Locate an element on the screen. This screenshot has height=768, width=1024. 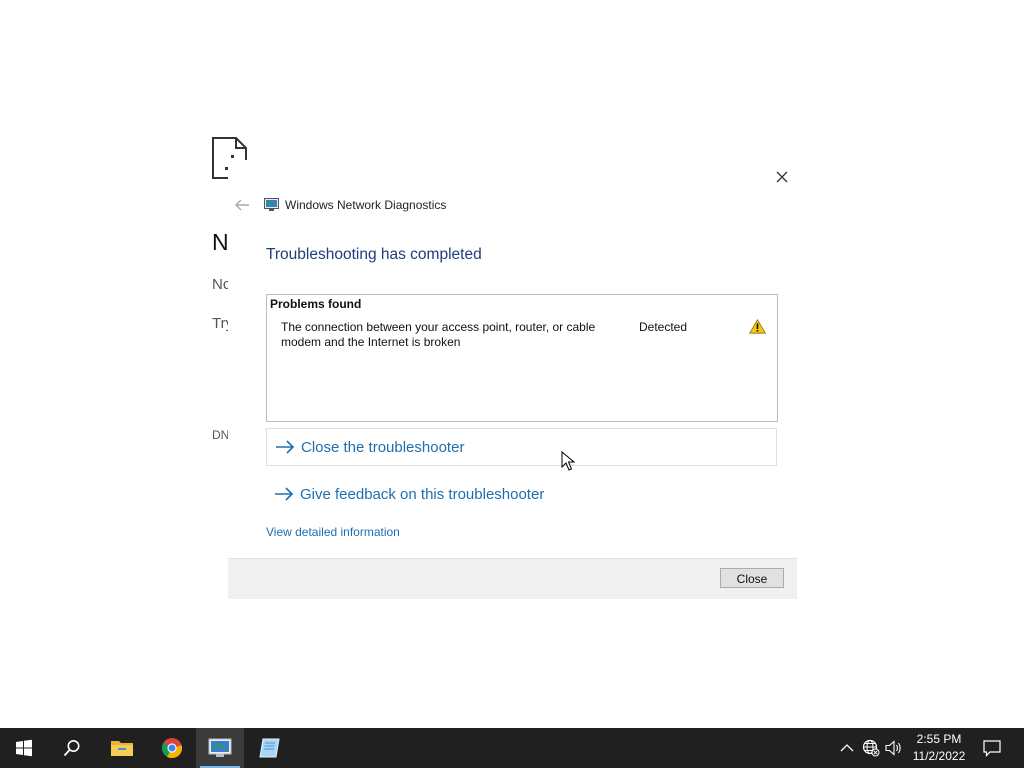
background-text-line: Try is located at coordinates (220, 323).